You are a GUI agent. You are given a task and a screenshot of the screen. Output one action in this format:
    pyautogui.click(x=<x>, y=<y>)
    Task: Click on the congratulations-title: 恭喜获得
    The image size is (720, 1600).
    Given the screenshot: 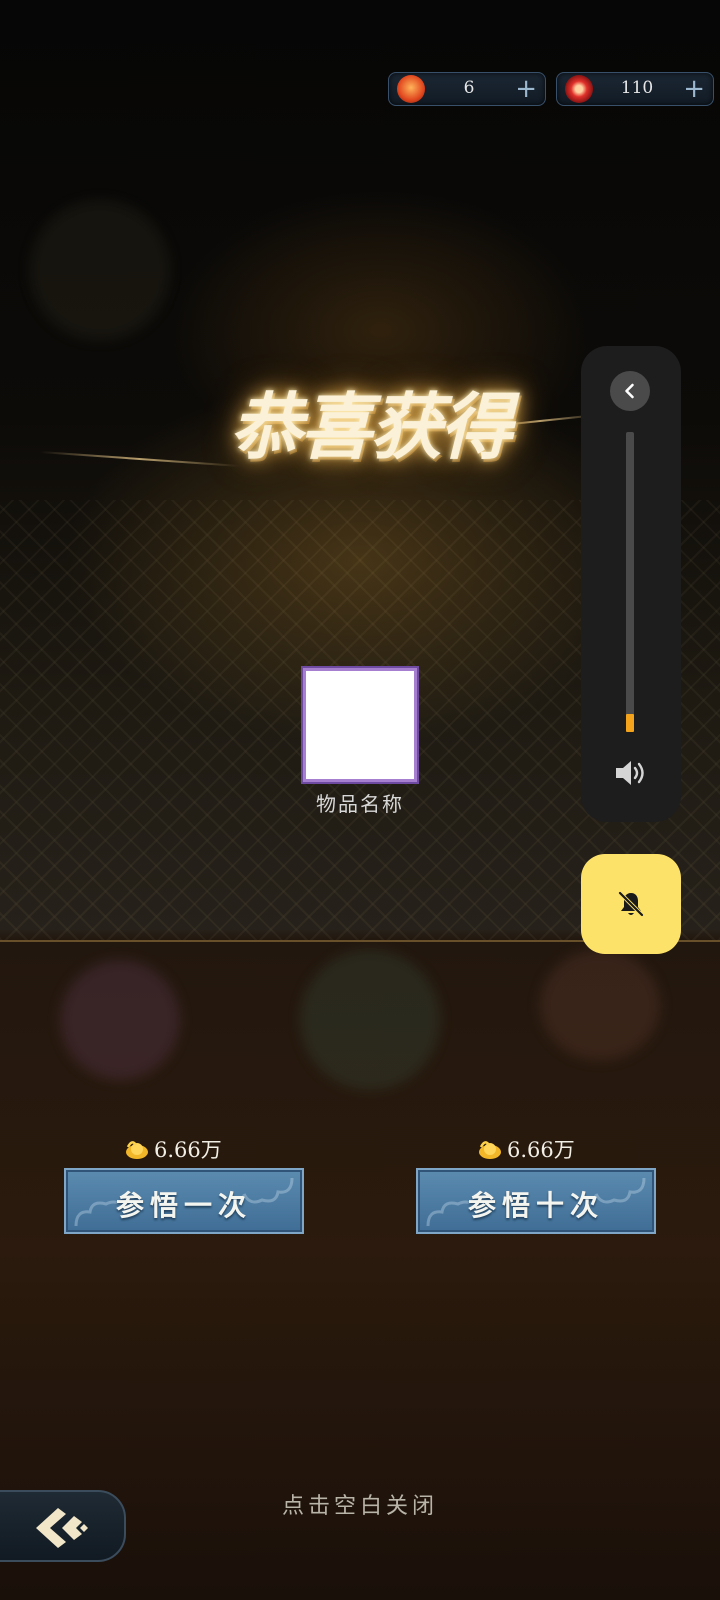 What is the action you would take?
    pyautogui.click(x=370, y=426)
    